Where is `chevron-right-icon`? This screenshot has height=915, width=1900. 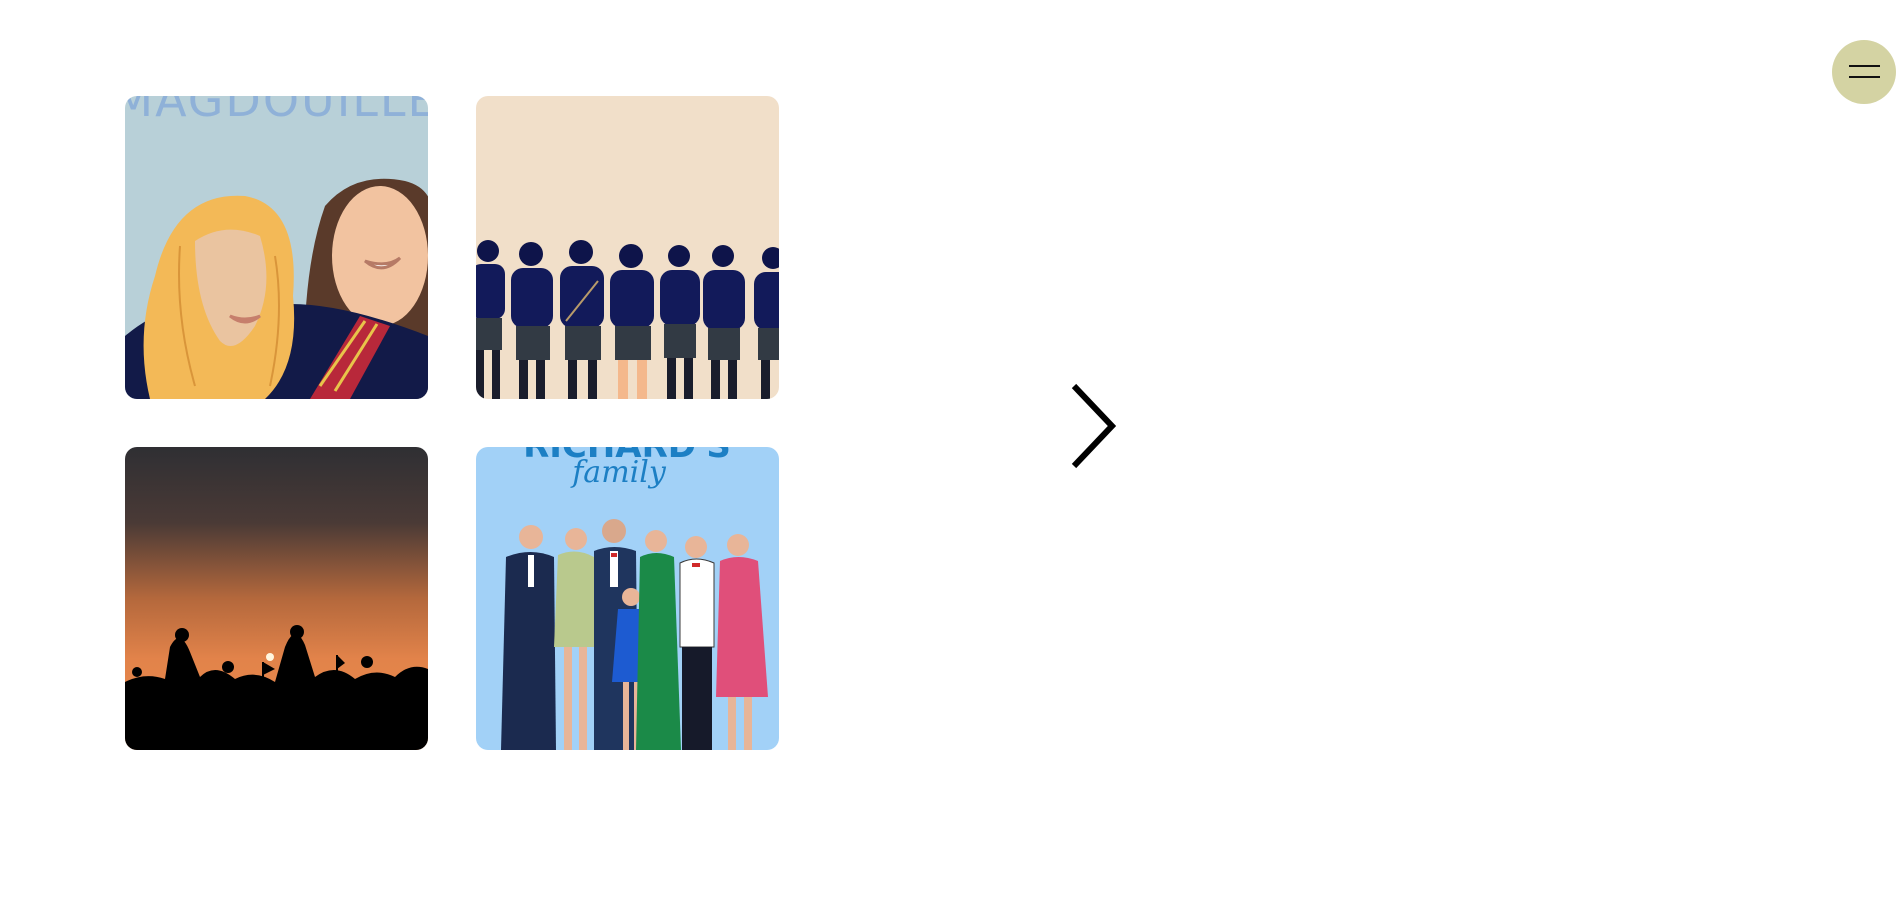
chevron-right-icon is located at coordinates (1094, 426).